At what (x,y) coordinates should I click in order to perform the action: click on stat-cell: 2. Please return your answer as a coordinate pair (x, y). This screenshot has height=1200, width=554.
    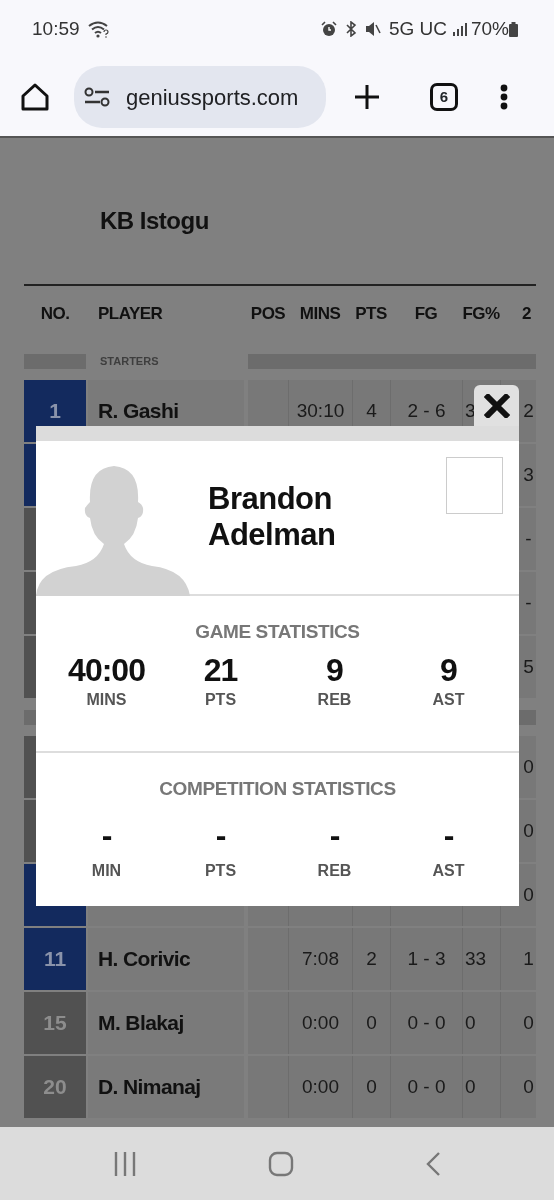
    Looking at the image, I should click on (371, 959).